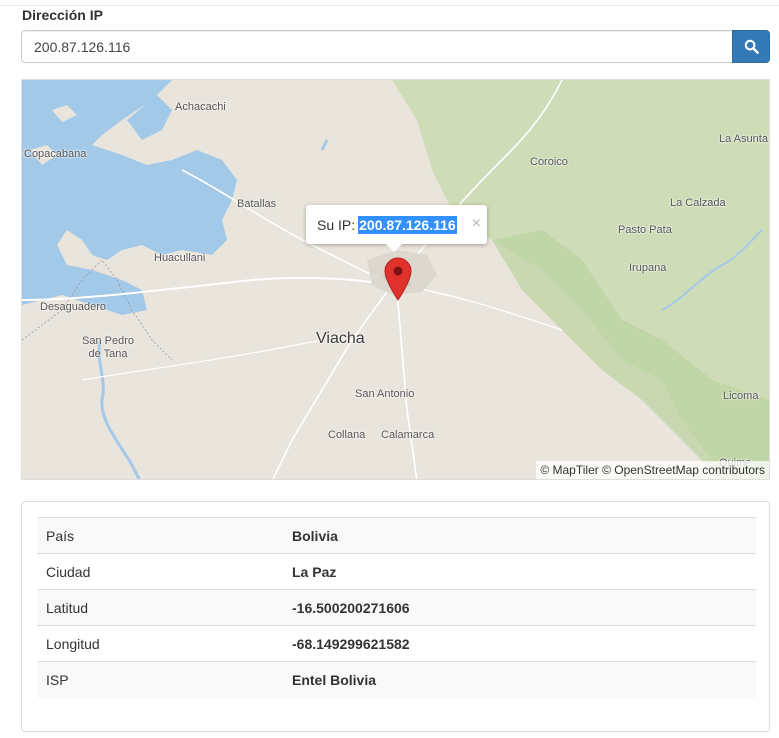 The height and width of the screenshot is (738, 779). I want to click on ip-label: Dirección IP, so click(62, 15).